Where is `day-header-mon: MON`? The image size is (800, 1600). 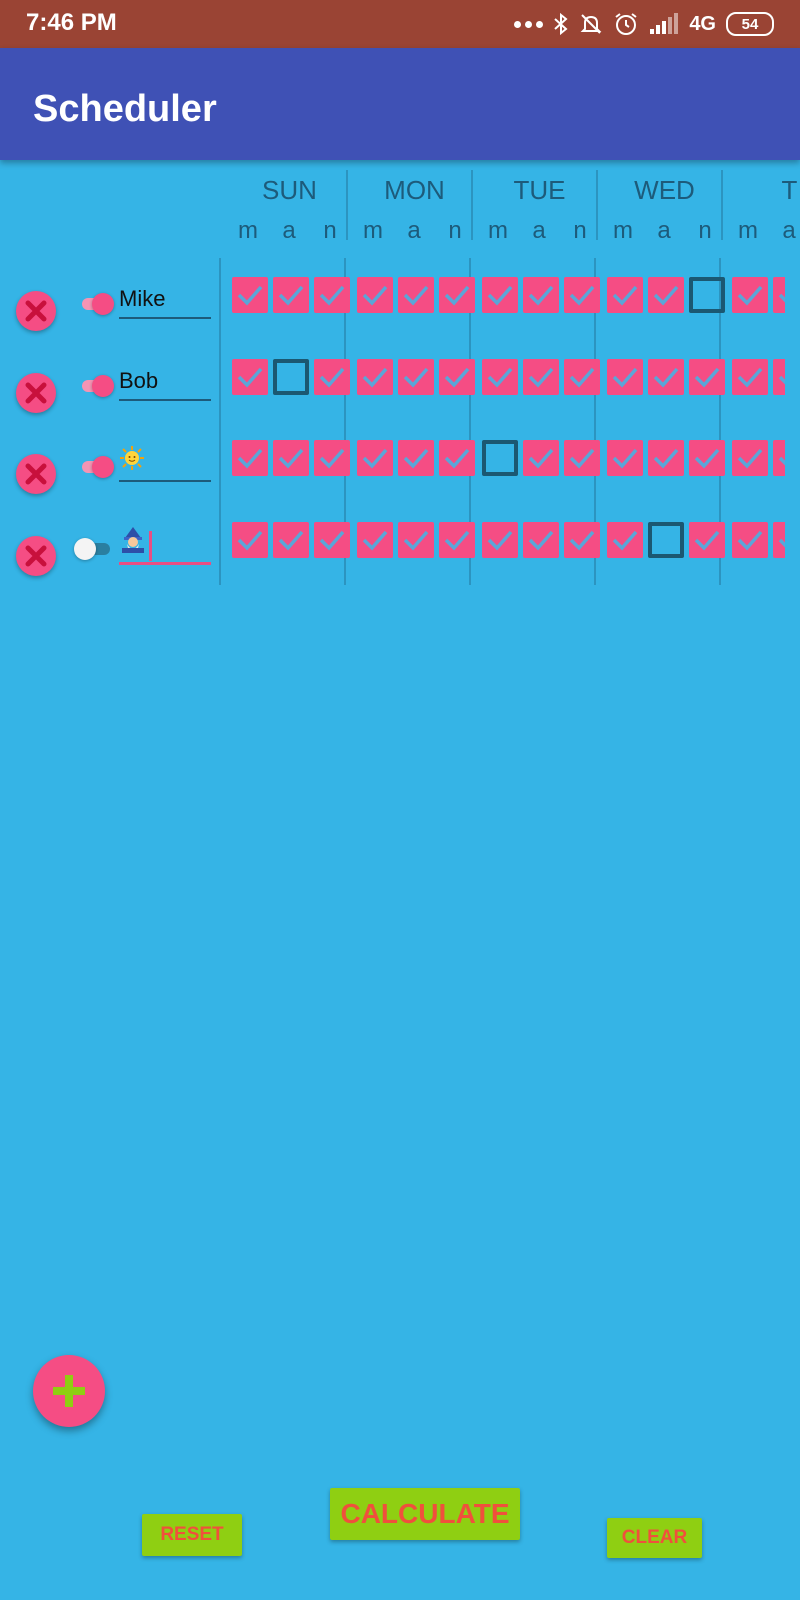 day-header-mon: MON is located at coordinates (414, 190).